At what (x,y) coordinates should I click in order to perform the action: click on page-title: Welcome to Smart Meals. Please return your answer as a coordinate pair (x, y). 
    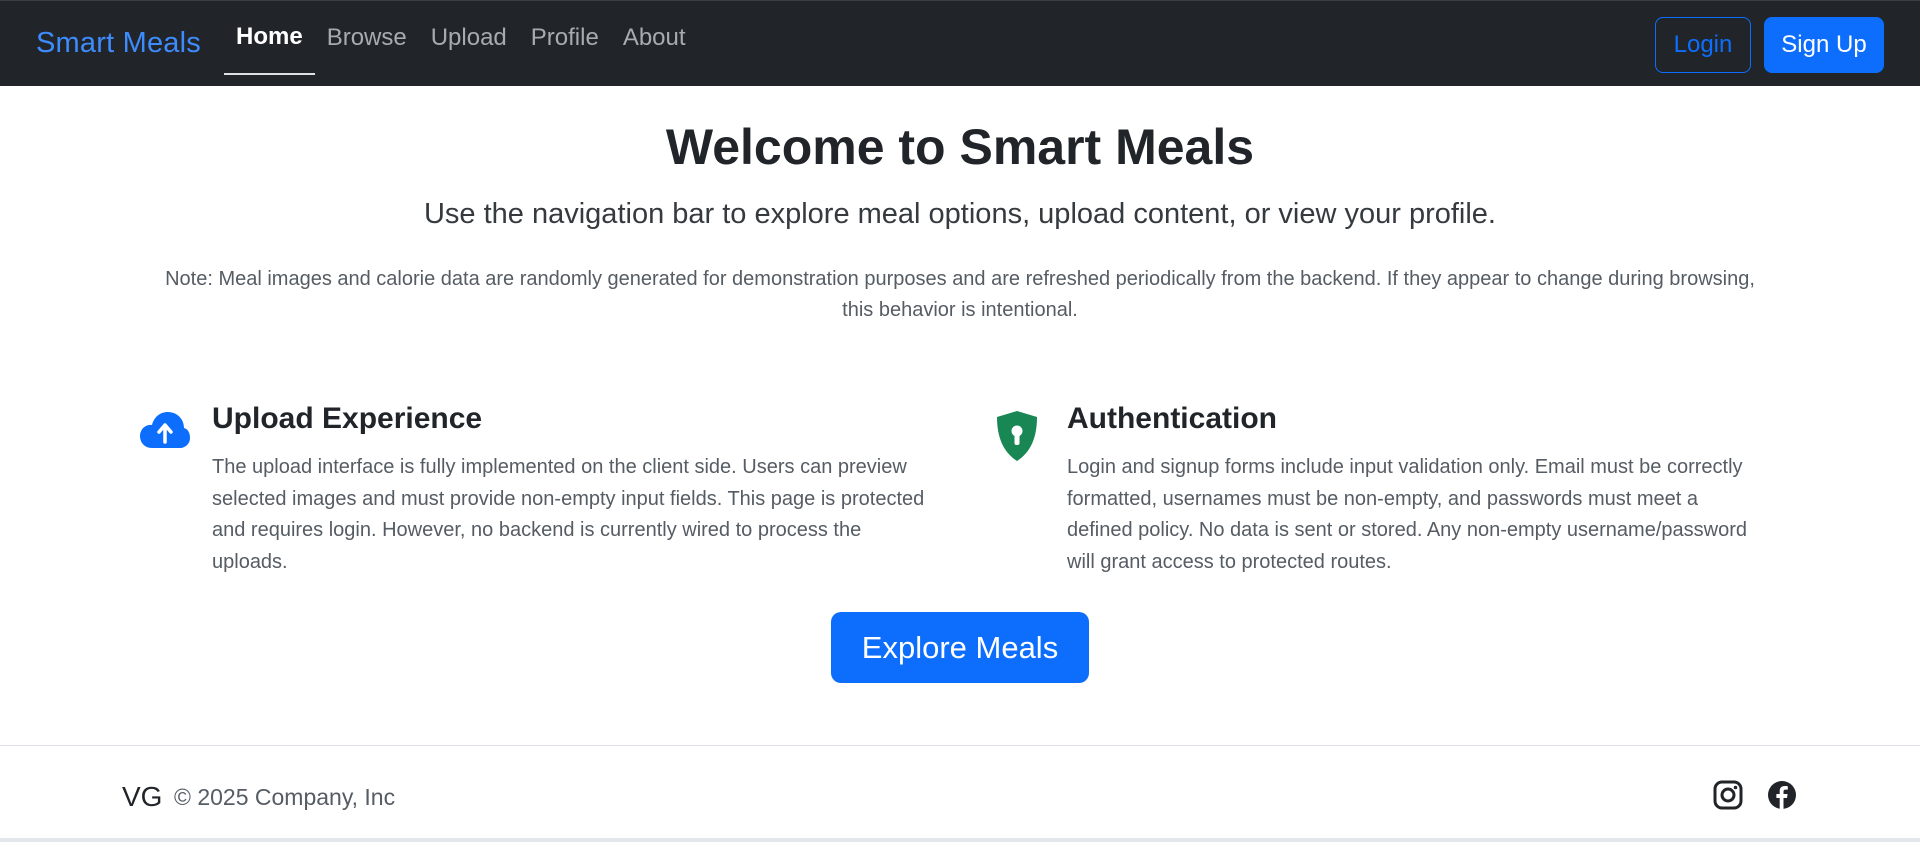
    Looking at the image, I should click on (960, 147).